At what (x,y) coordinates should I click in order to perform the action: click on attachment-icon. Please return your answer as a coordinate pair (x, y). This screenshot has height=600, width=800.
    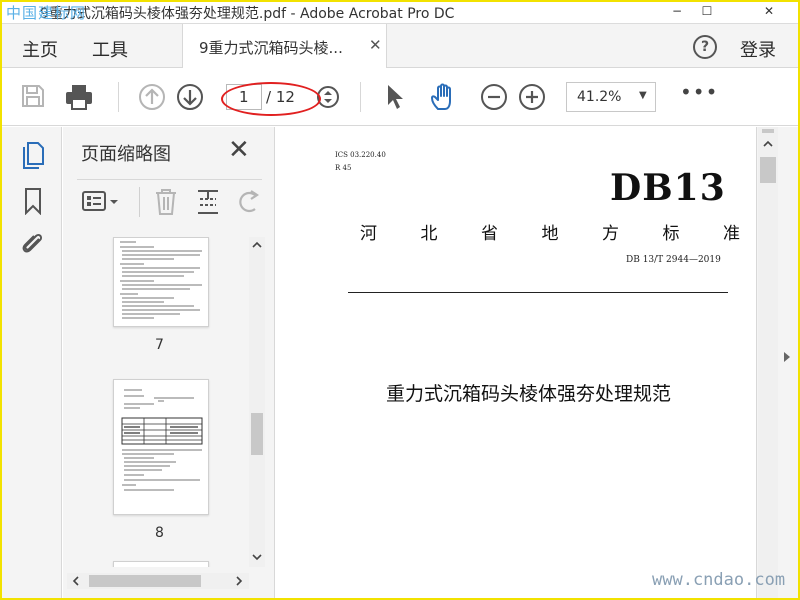
    Looking at the image, I should click on (33, 244).